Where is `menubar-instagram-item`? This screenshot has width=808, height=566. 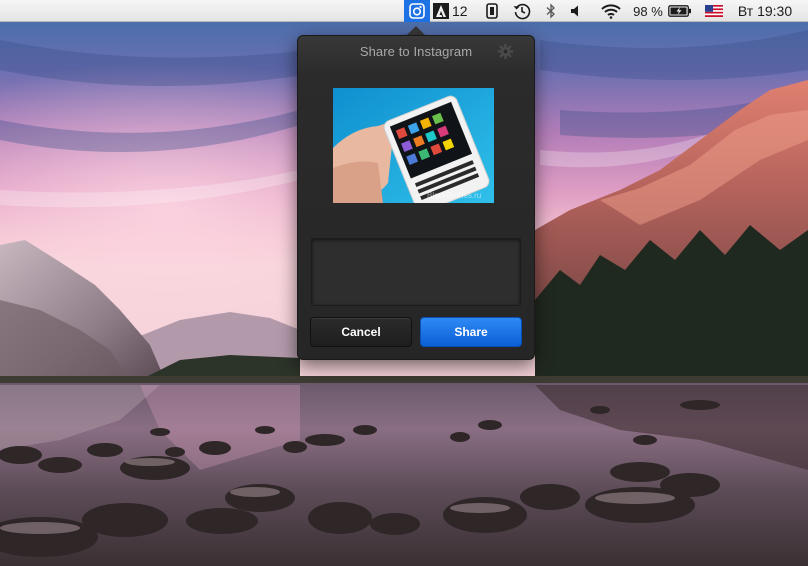 menubar-instagram-item is located at coordinates (417, 11).